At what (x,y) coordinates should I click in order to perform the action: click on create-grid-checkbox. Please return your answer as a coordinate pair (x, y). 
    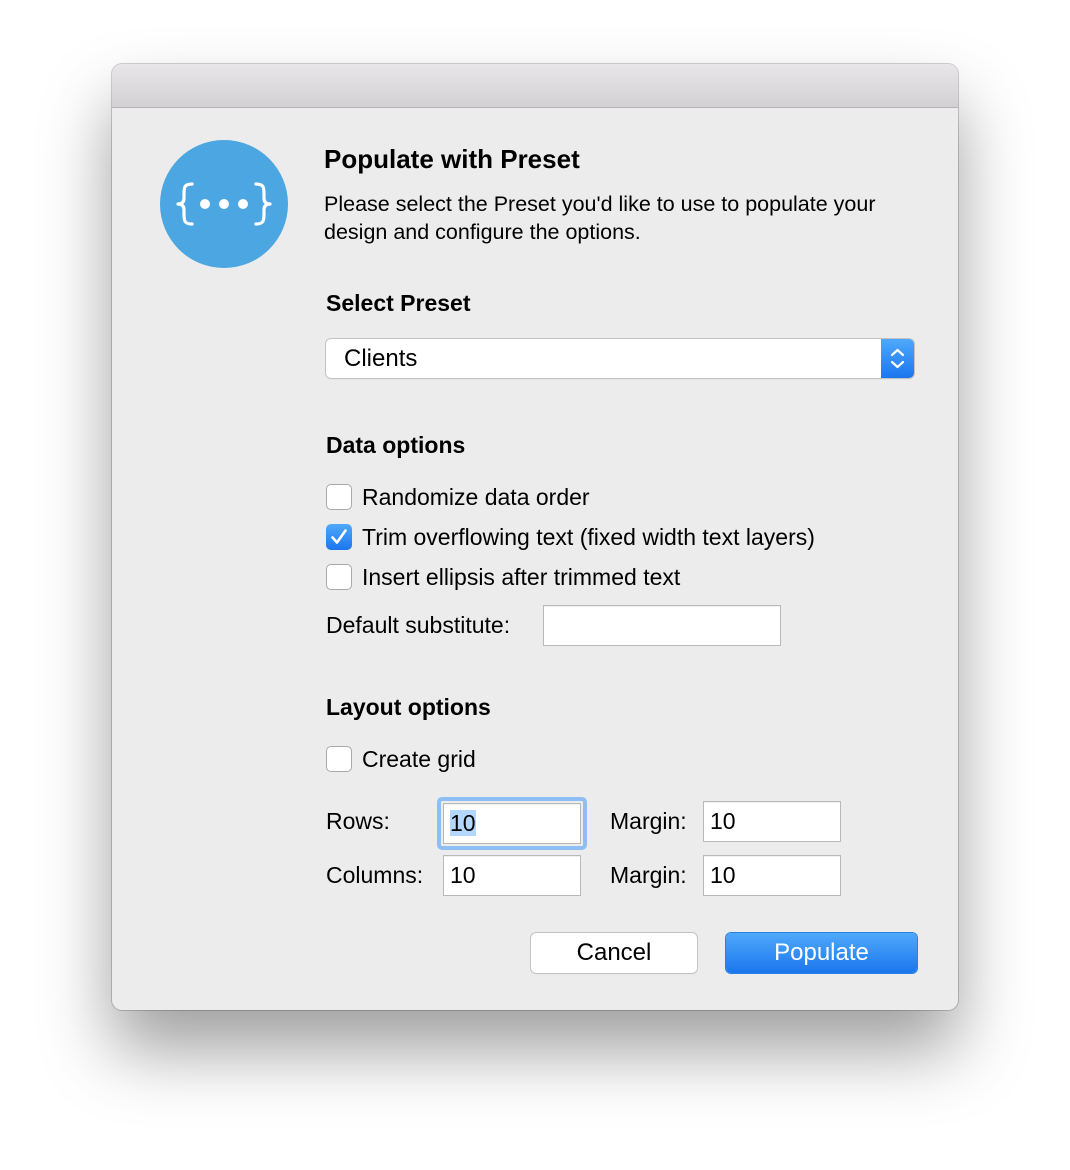
    Looking at the image, I should click on (339, 759).